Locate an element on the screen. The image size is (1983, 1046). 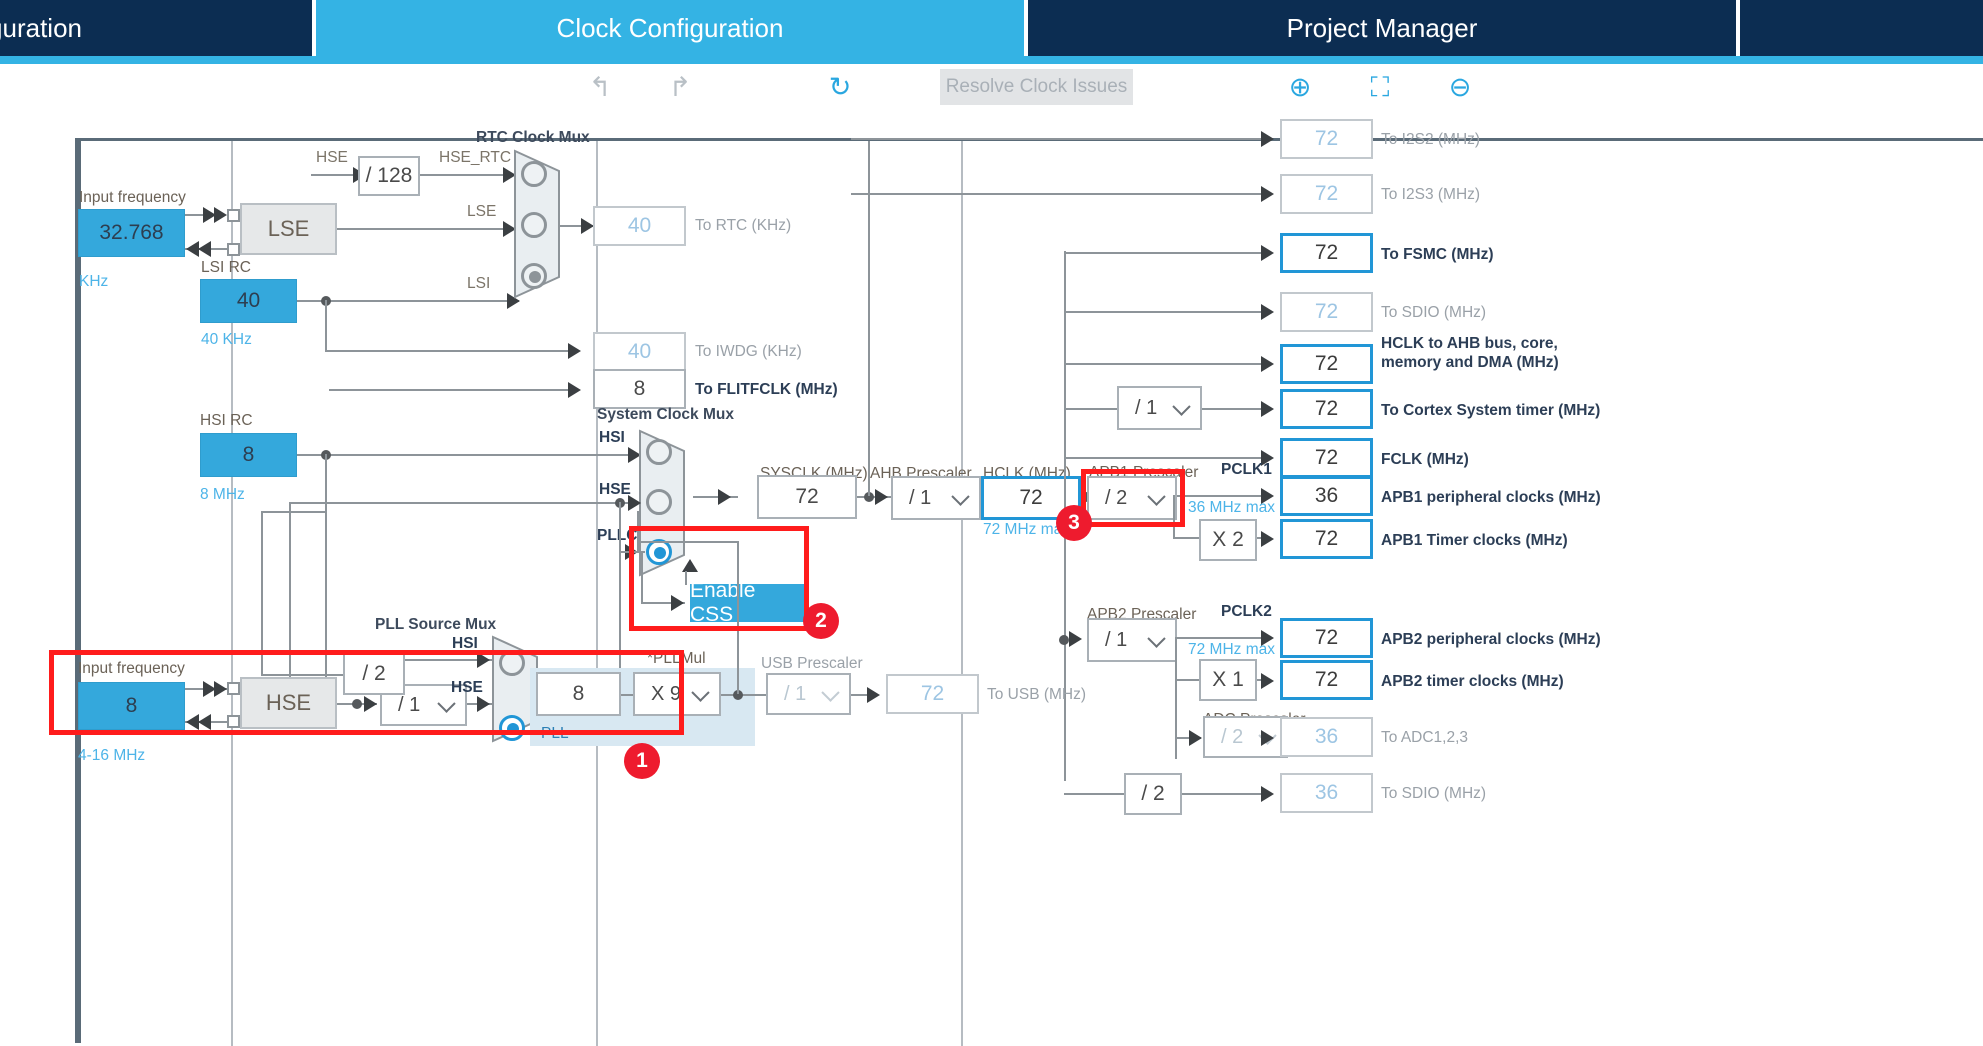
highlight-badge-2: 2 is located at coordinates (821, 621).